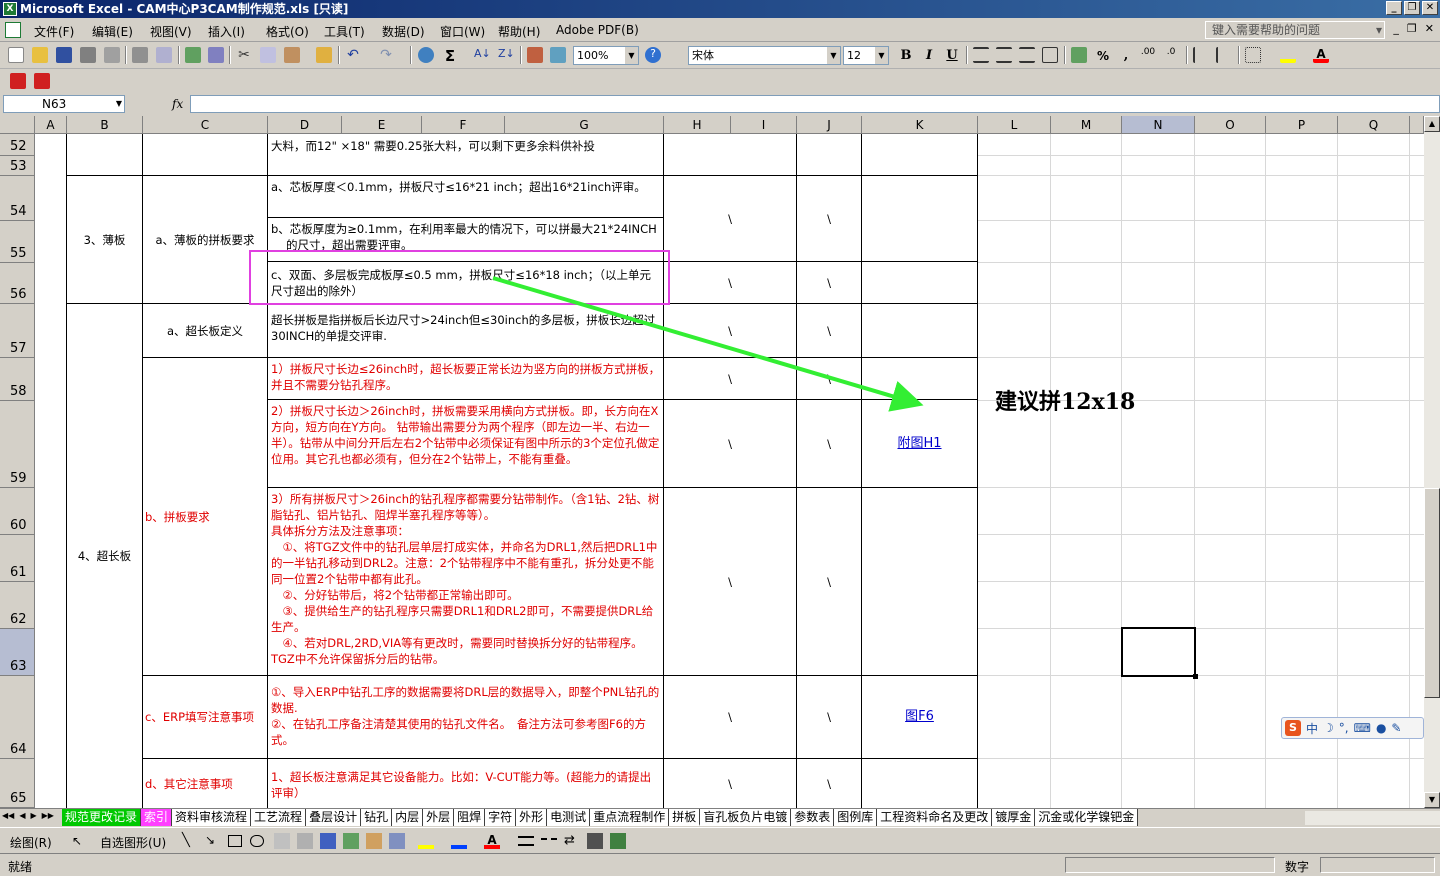 The width and height of the screenshot is (1440, 876). Describe the element at coordinates (426, 55) in the screenshot. I see `hyperlink-icon` at that location.